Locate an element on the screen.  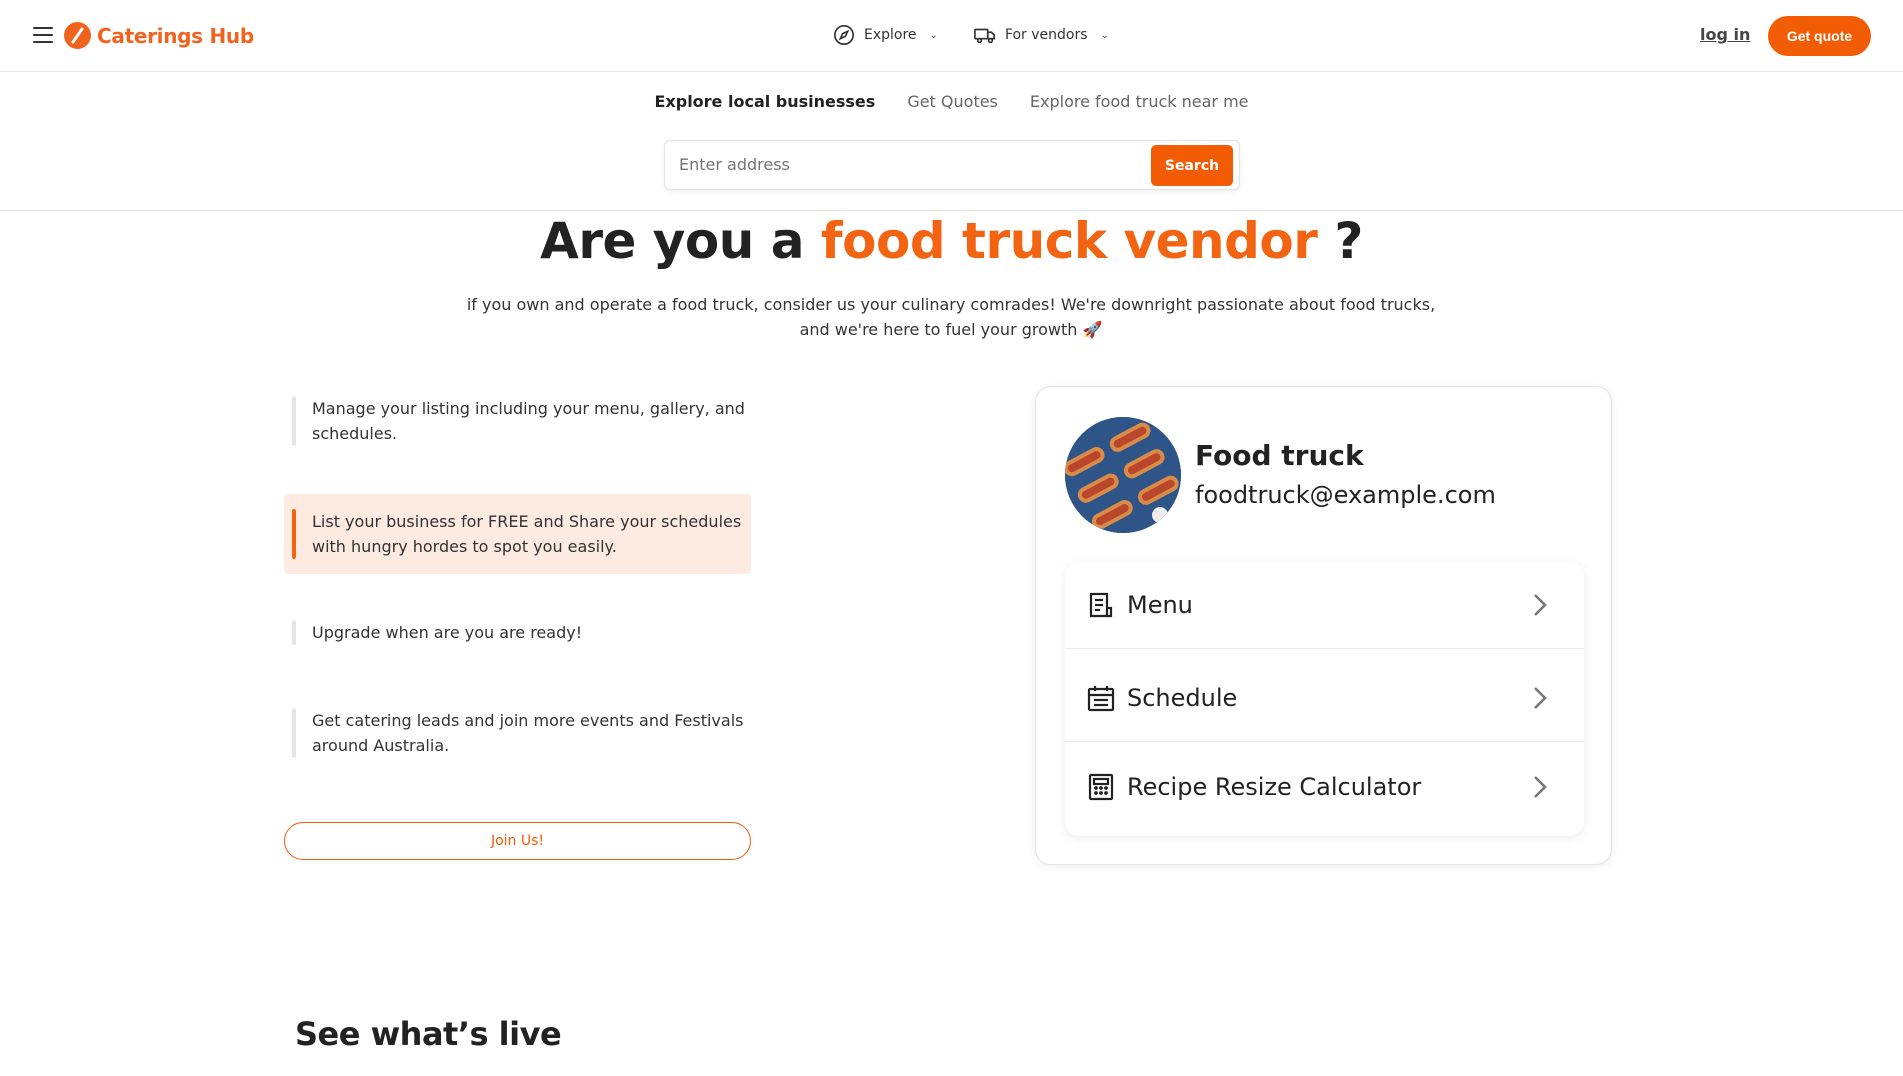
tab-explore-food-truck-near-me: Explore food truck near me is located at coordinates (1139, 101).